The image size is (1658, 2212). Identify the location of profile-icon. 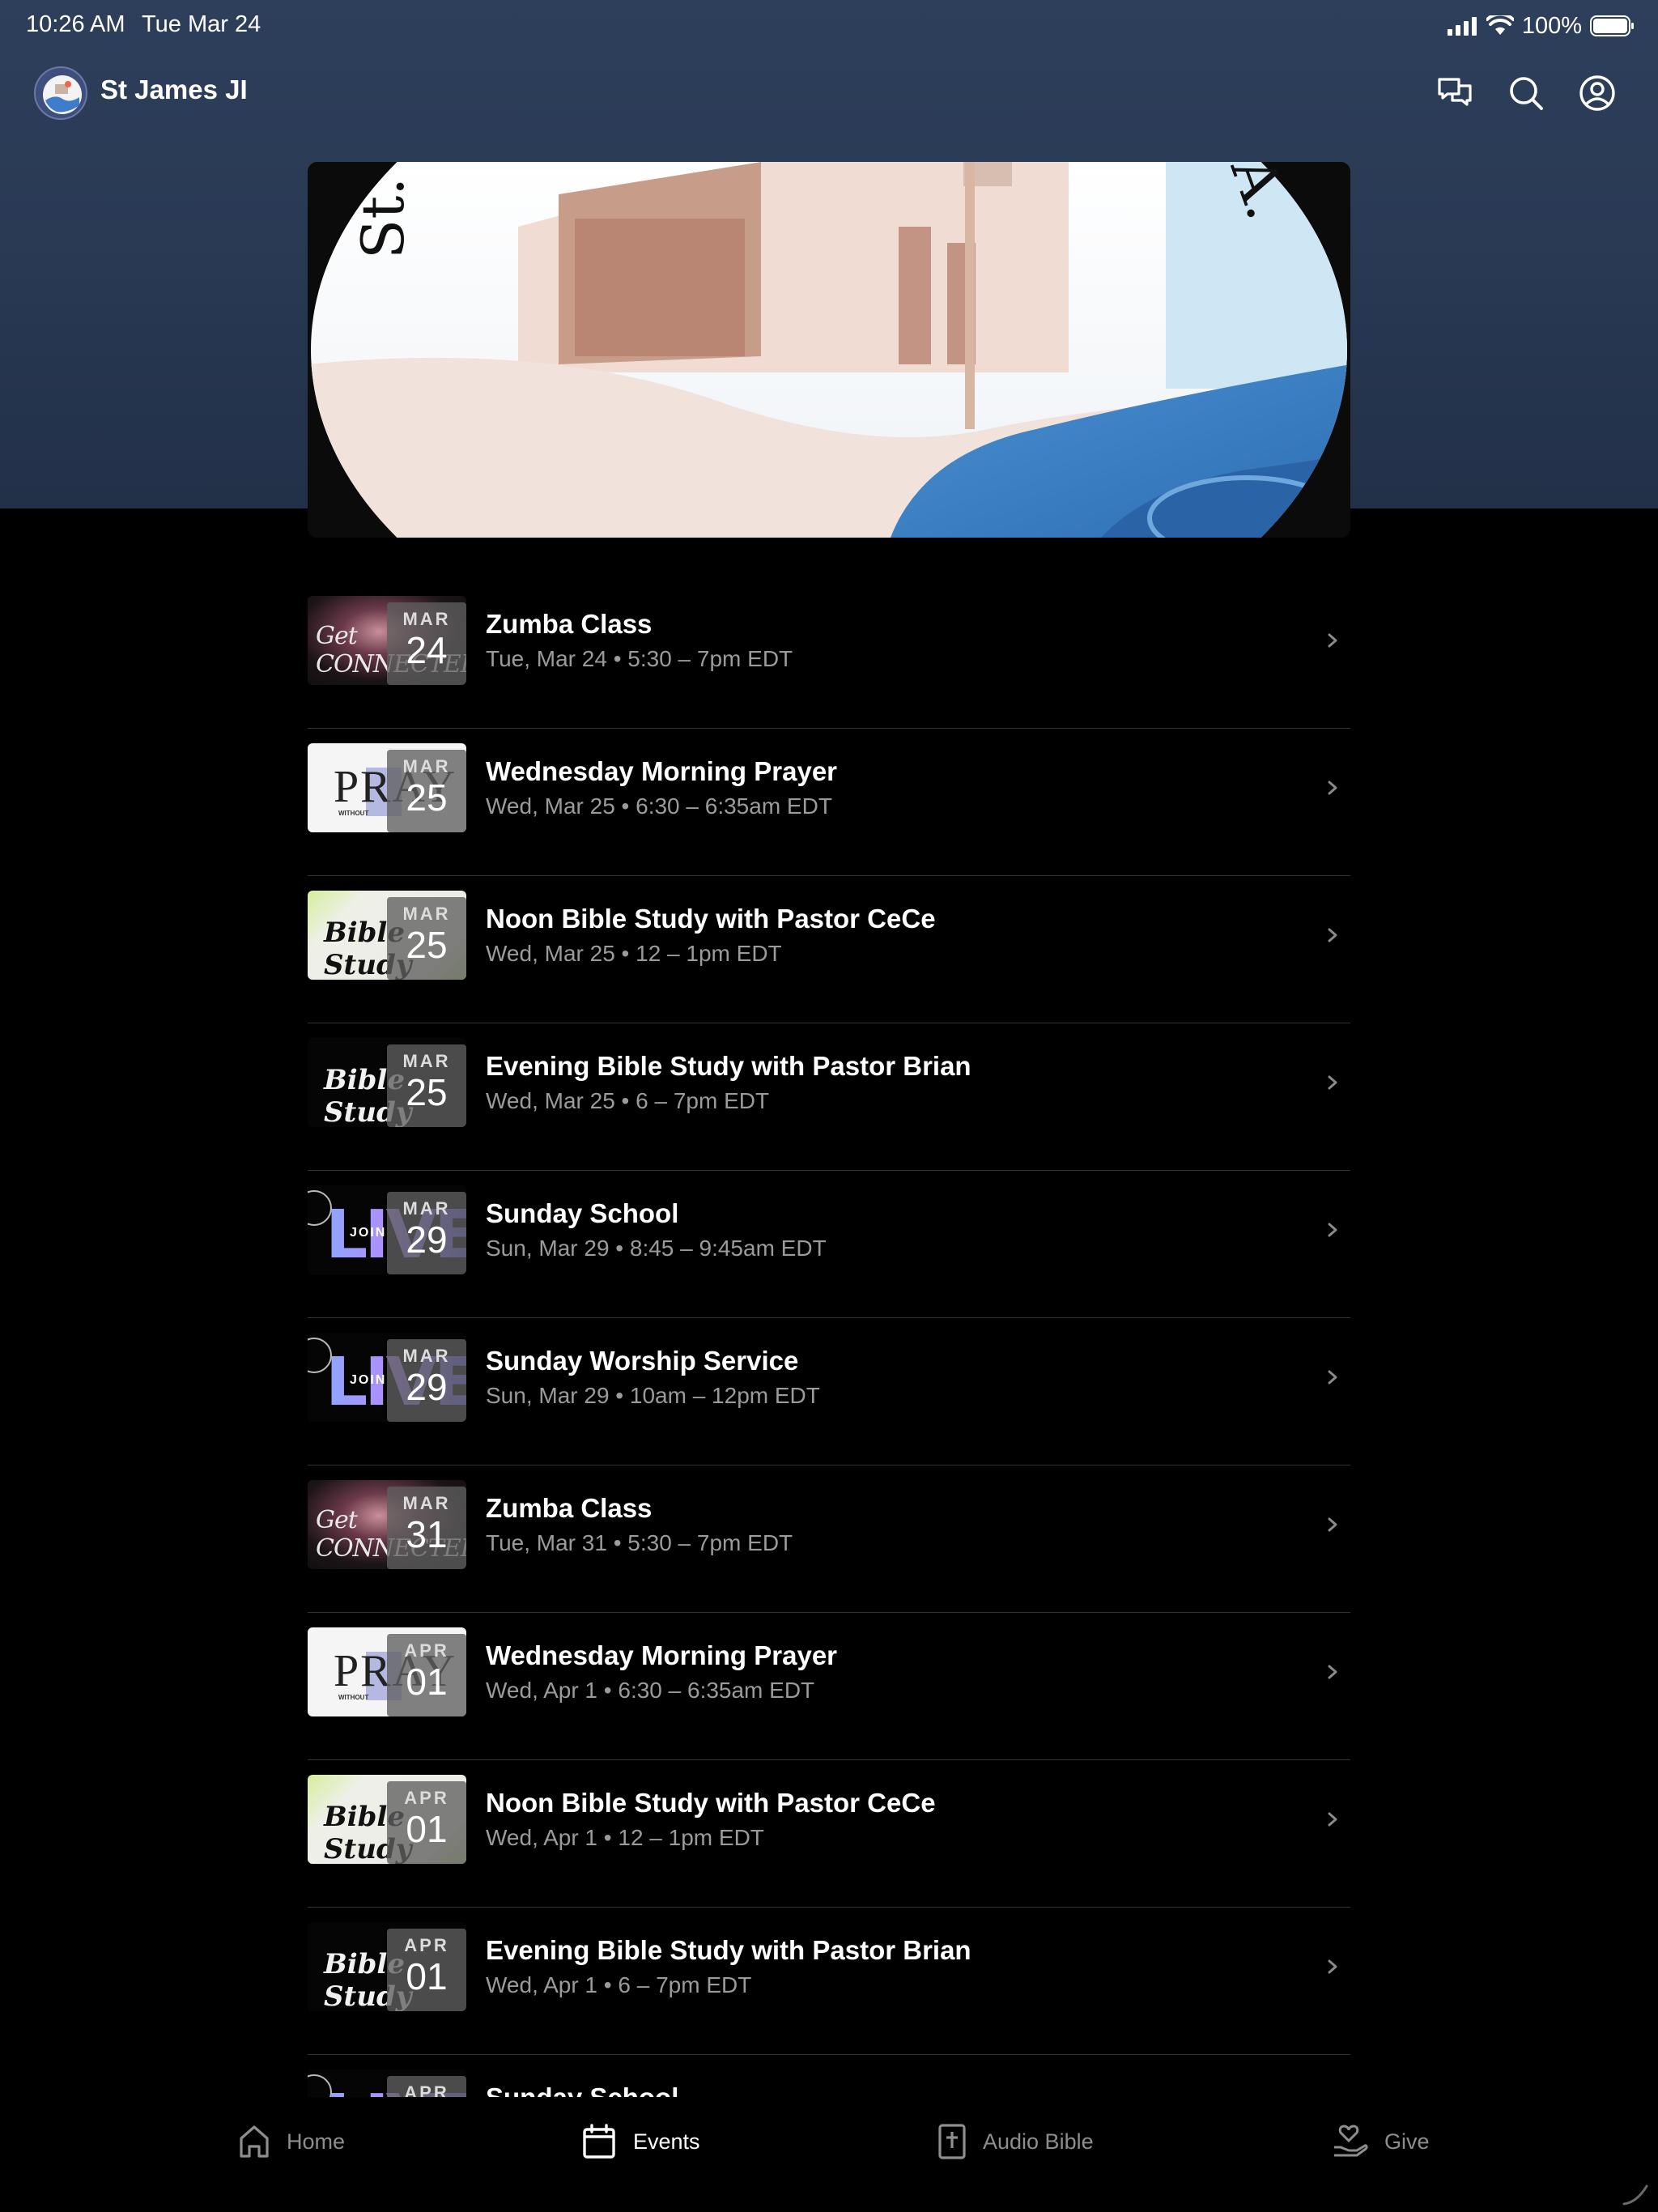
(1597, 93).